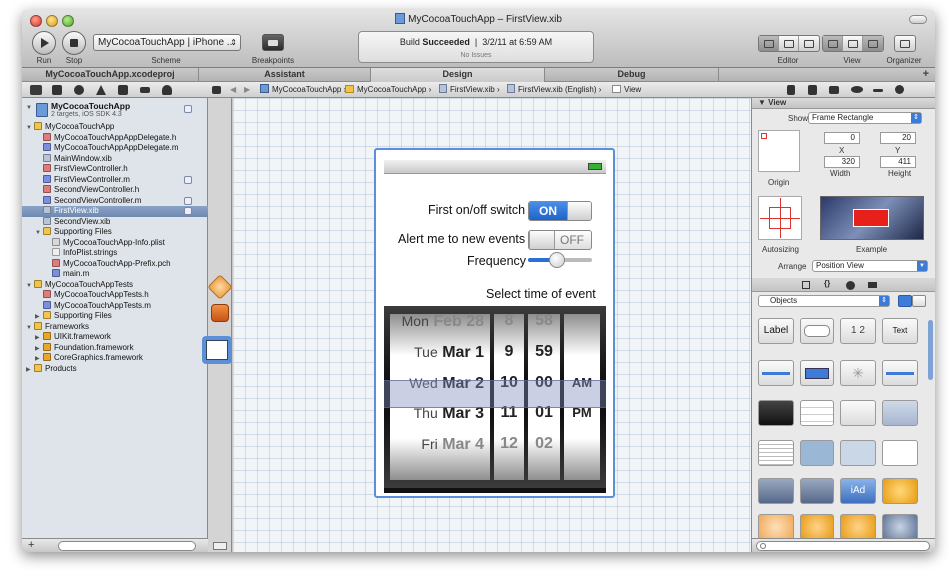  I want to click on scheme-popup: MyCocoaTouchApp | iPhone ... ⇕, so click(167, 42).